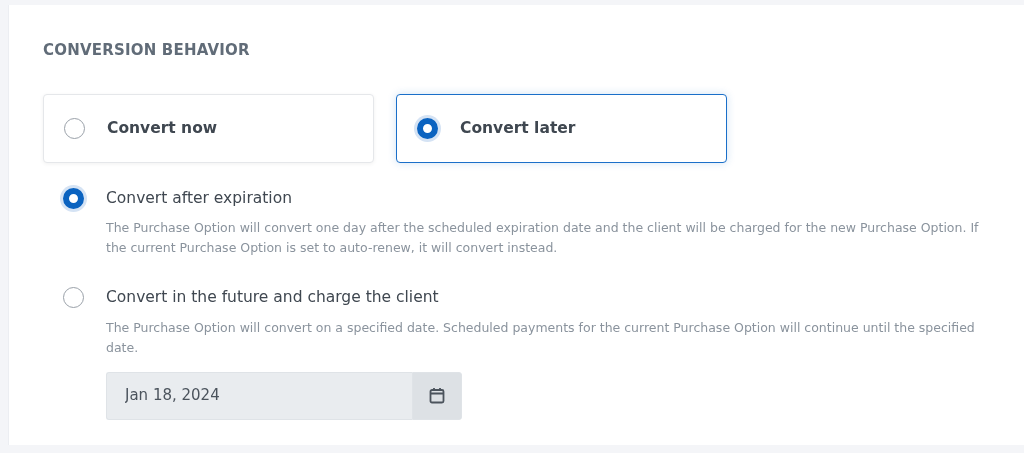 Image resolution: width=1024 pixels, height=453 pixels. What do you see at coordinates (272, 298) in the screenshot?
I see `option-label: Convert in the future and charge the client` at bounding box center [272, 298].